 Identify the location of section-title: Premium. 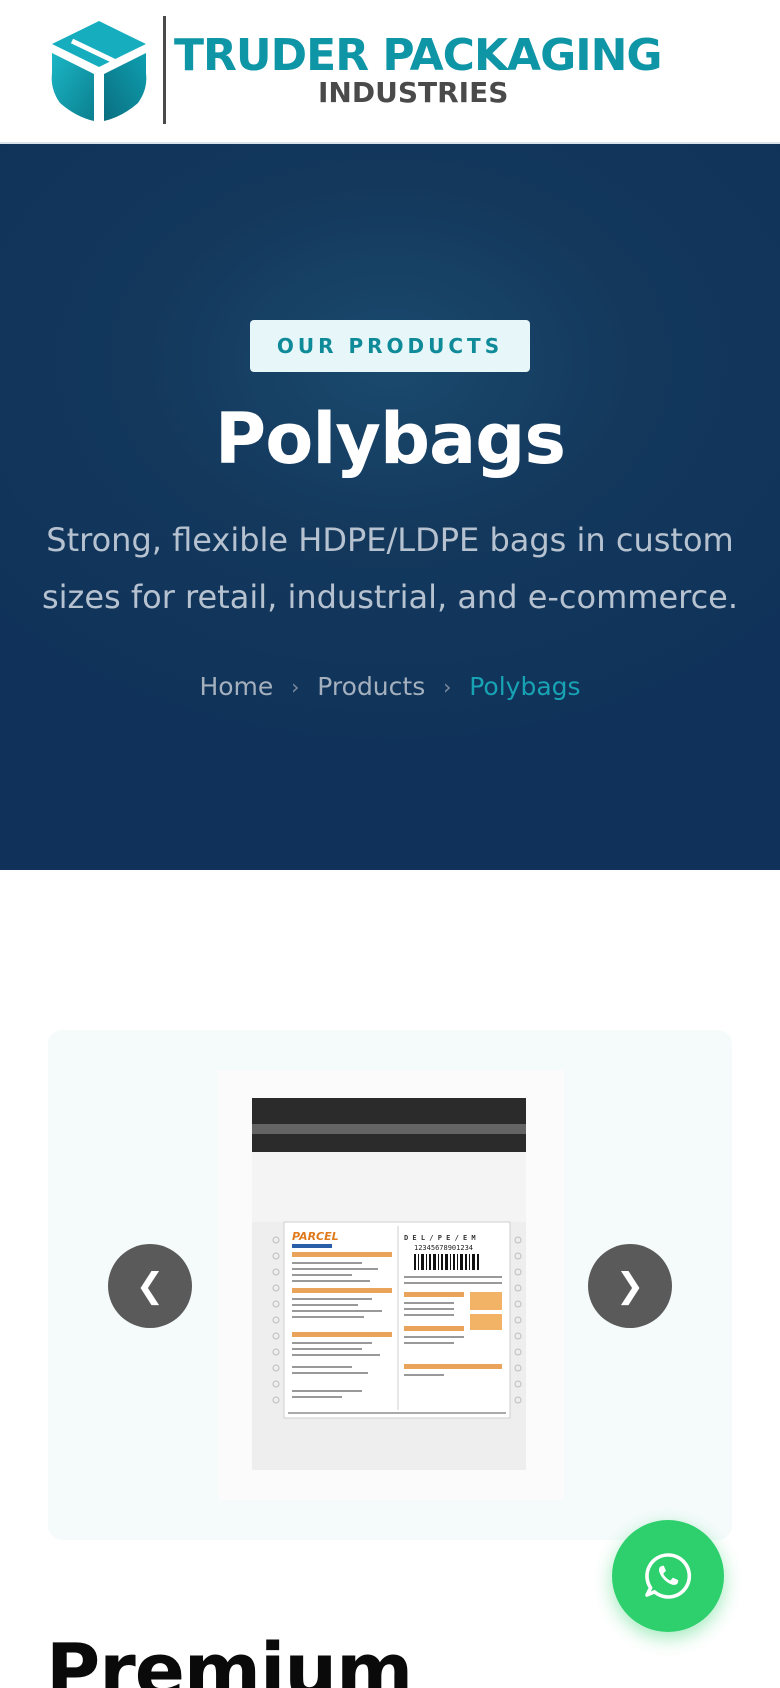
(229, 1658).